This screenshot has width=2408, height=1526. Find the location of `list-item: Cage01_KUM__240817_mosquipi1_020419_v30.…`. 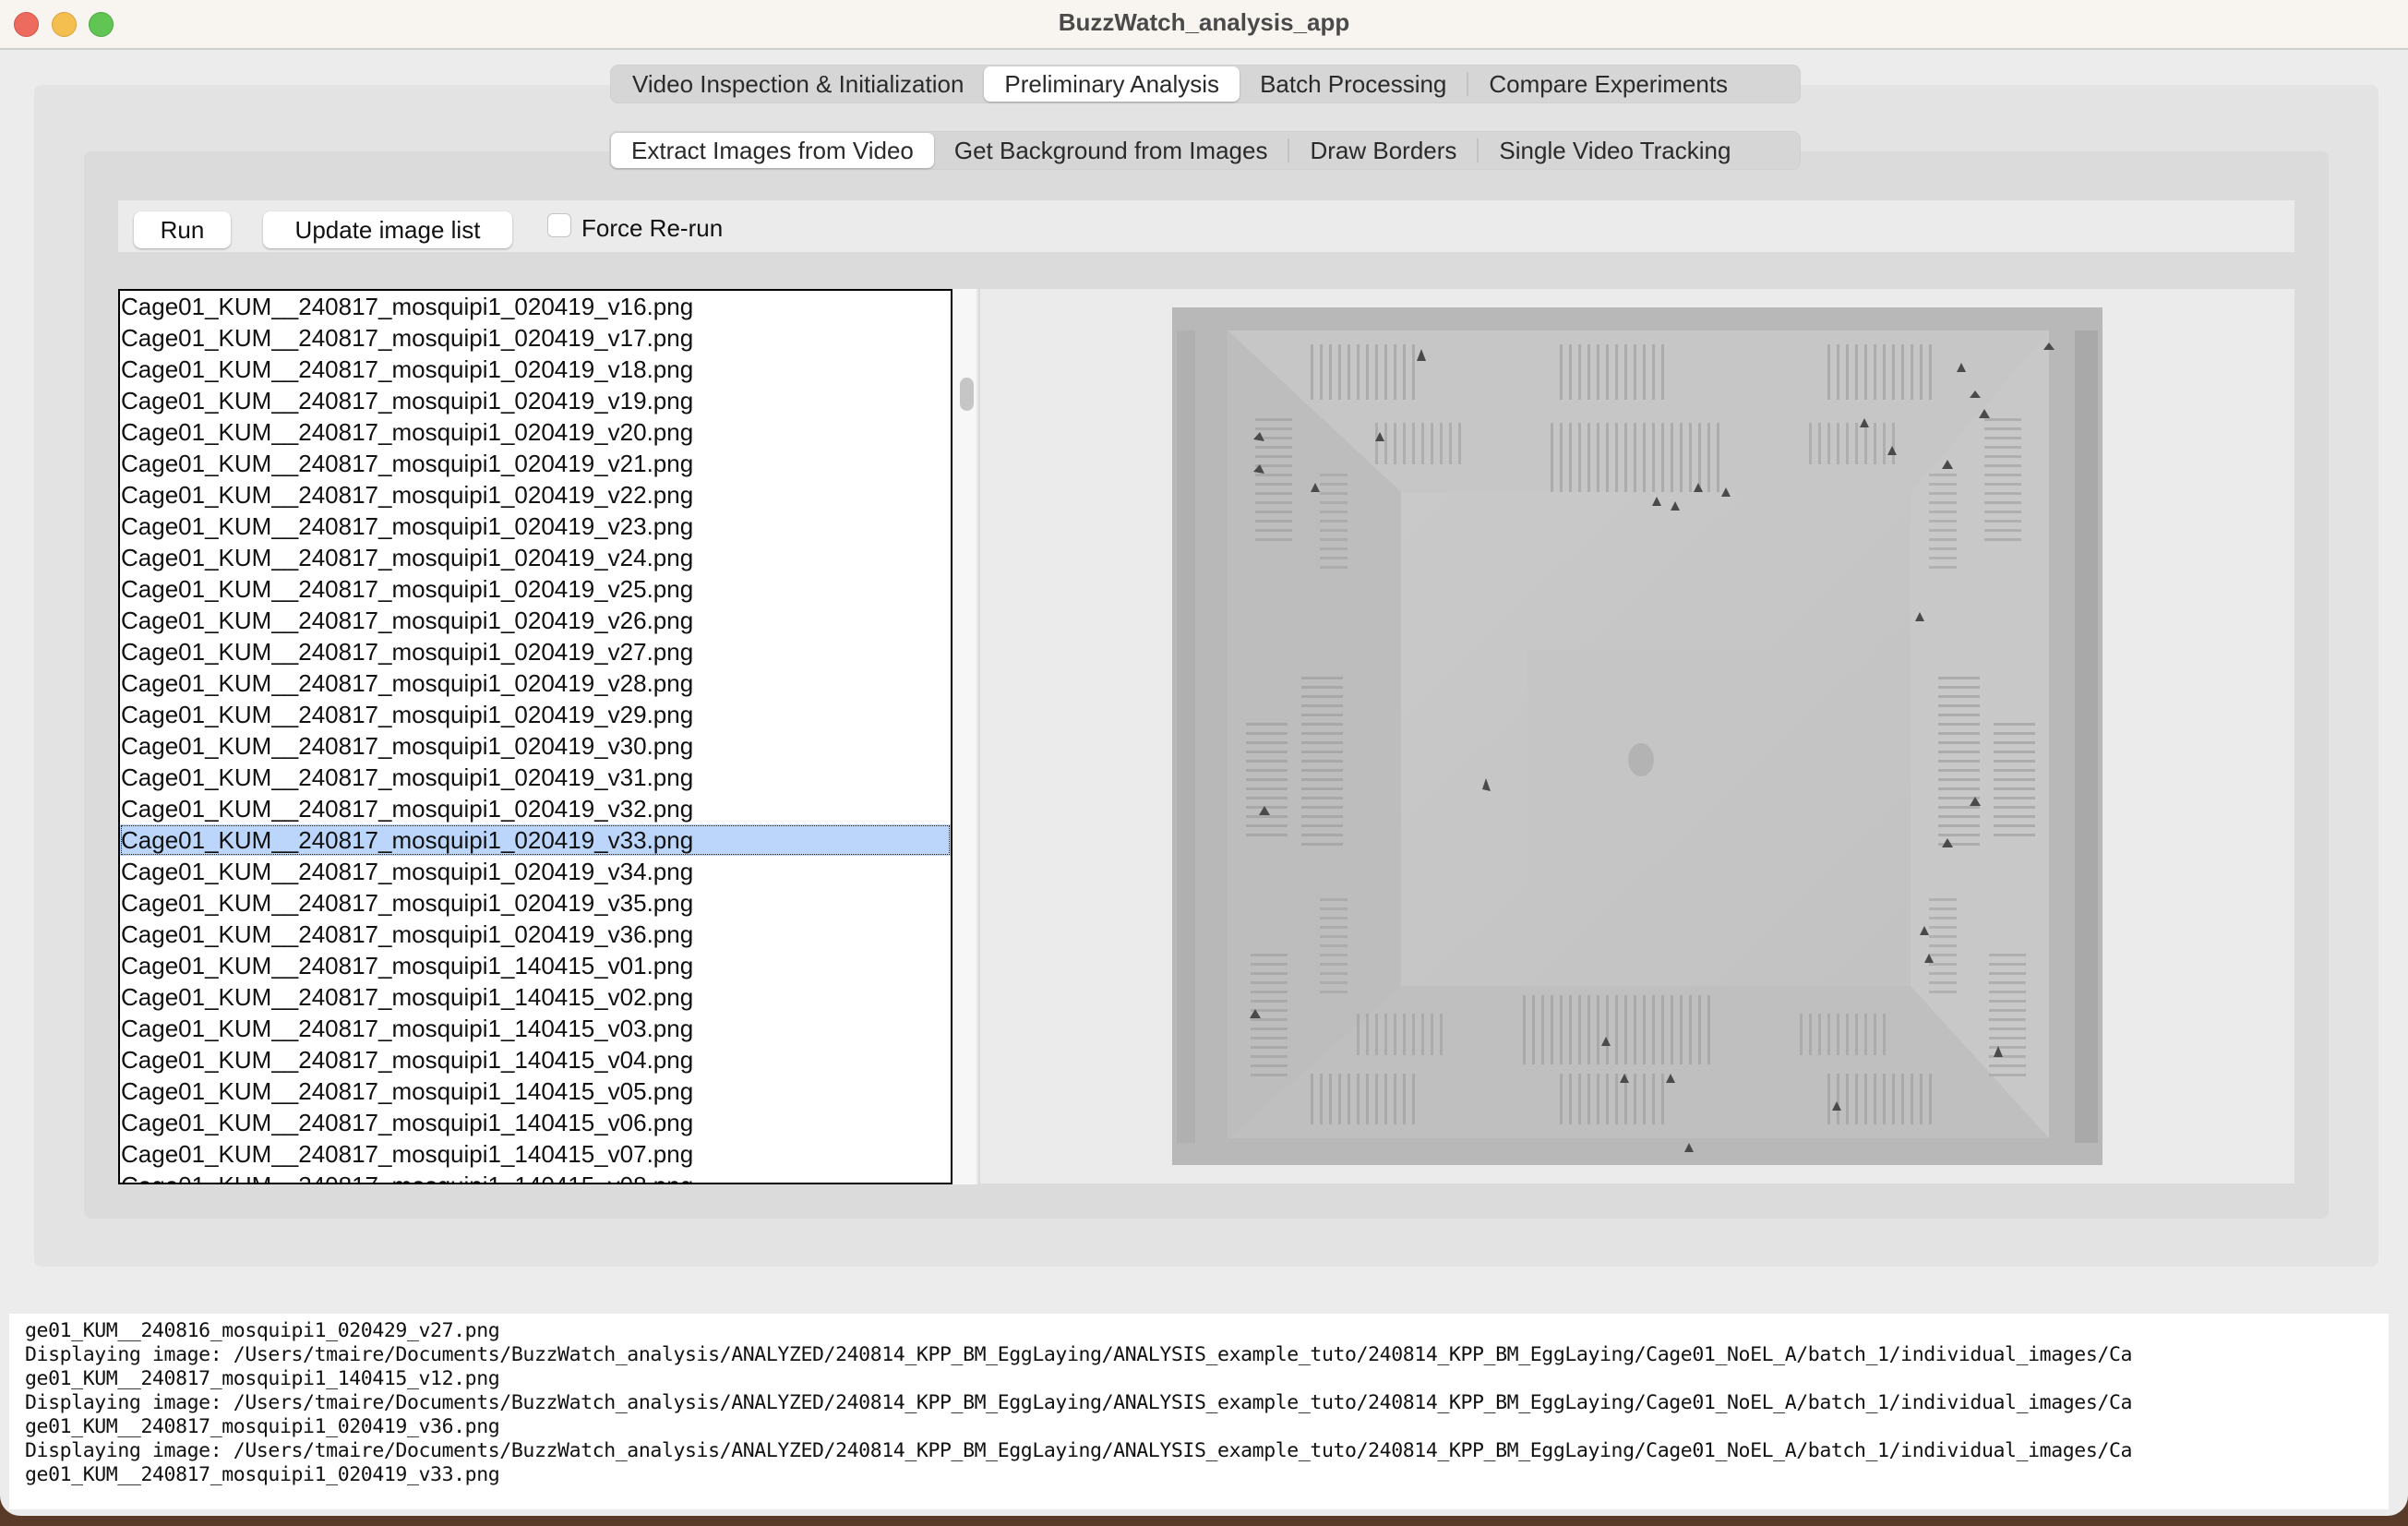

list-item: Cage01_KUM__240817_mosquipi1_020419_v30.… is located at coordinates (535, 746).